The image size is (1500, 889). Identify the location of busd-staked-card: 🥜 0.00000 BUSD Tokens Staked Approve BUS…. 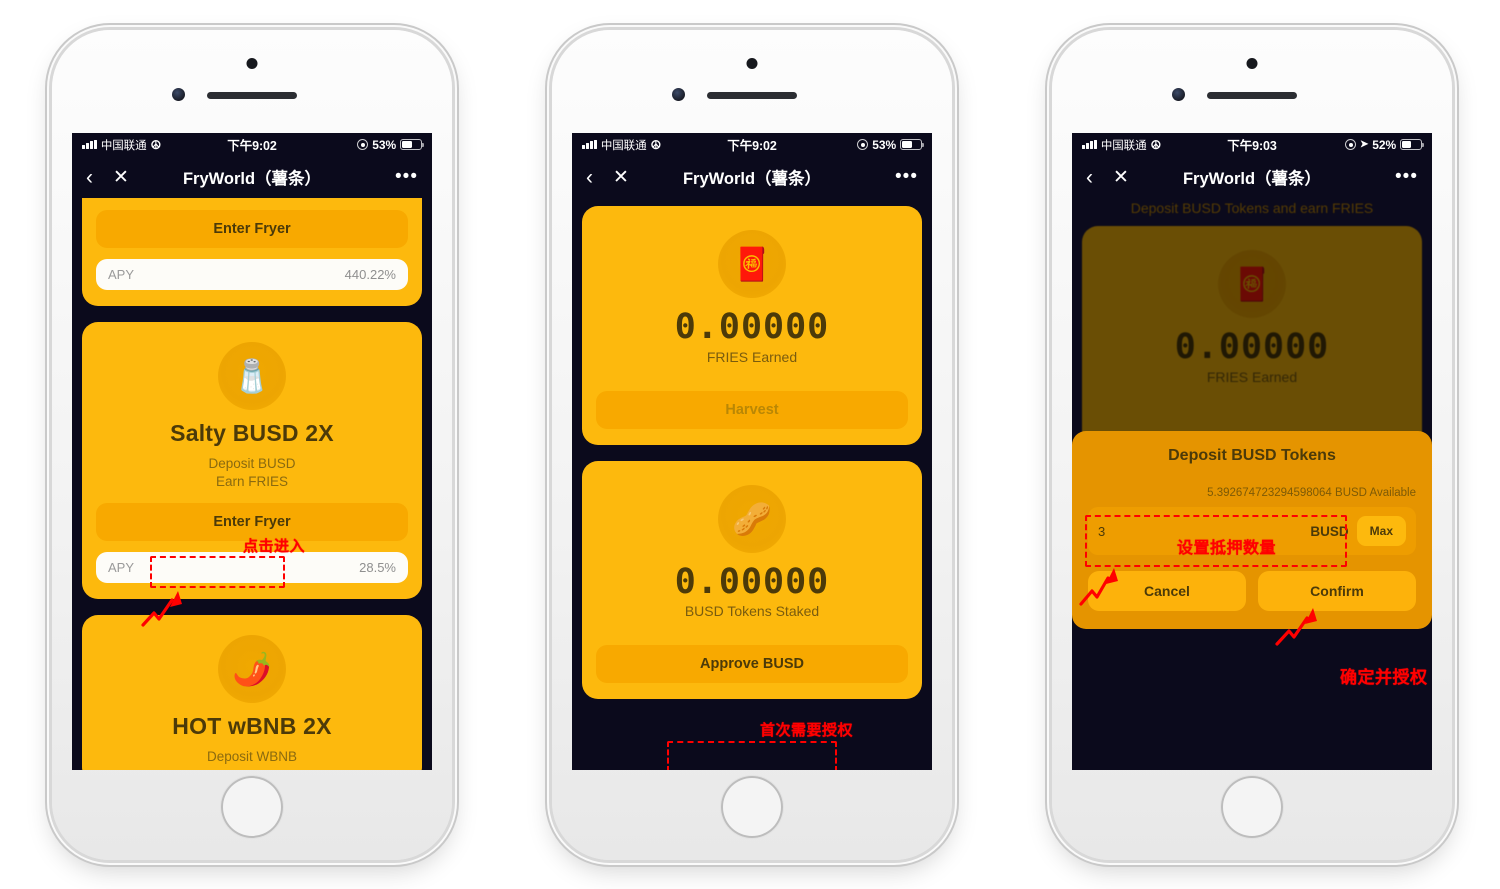
(752, 579).